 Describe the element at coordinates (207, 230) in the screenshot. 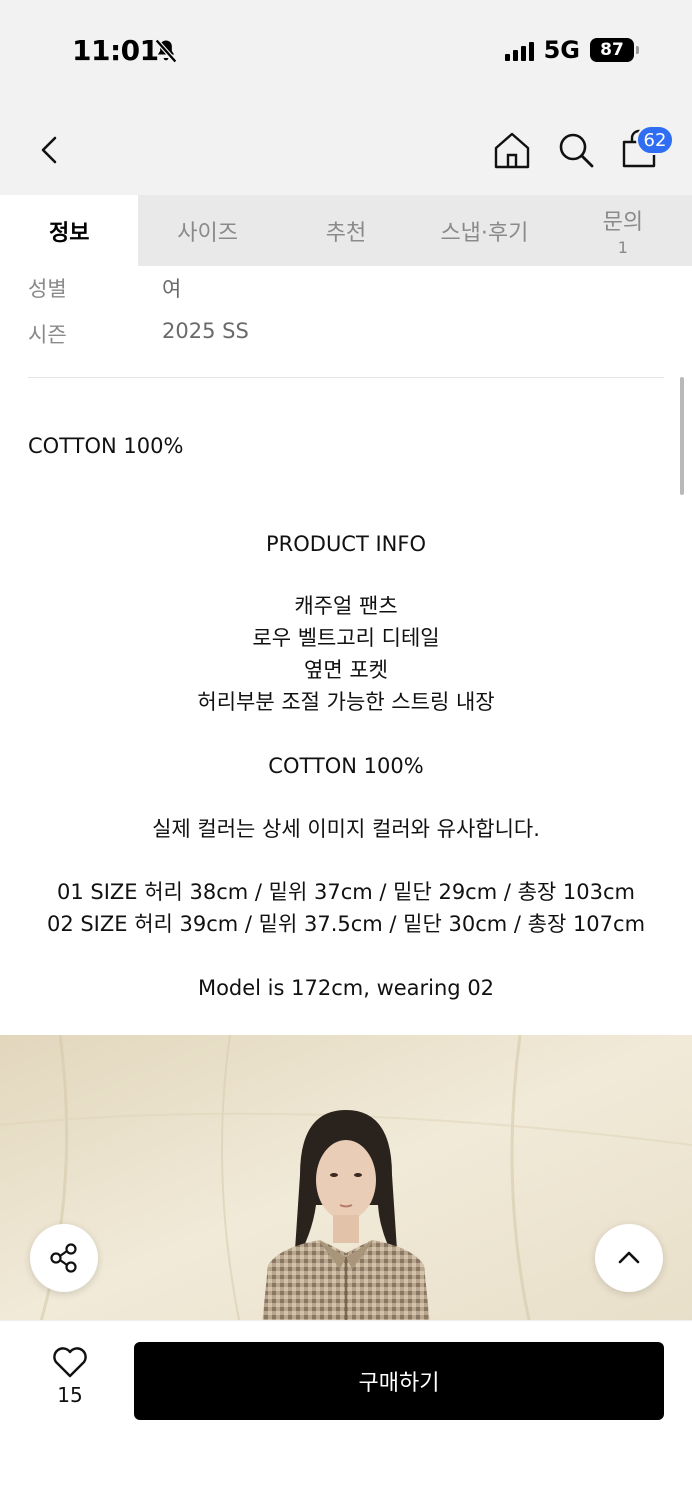

I see `tab-size: 사이즈` at that location.